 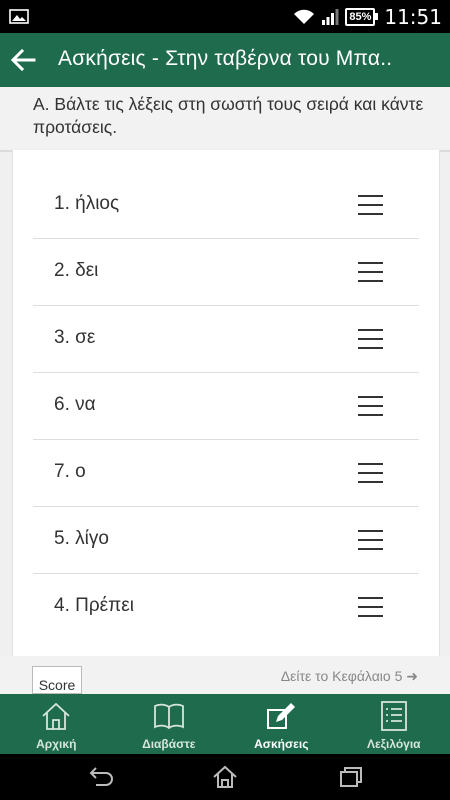 What do you see at coordinates (169, 744) in the screenshot?
I see `nav-item-label: Διαβάστε` at bounding box center [169, 744].